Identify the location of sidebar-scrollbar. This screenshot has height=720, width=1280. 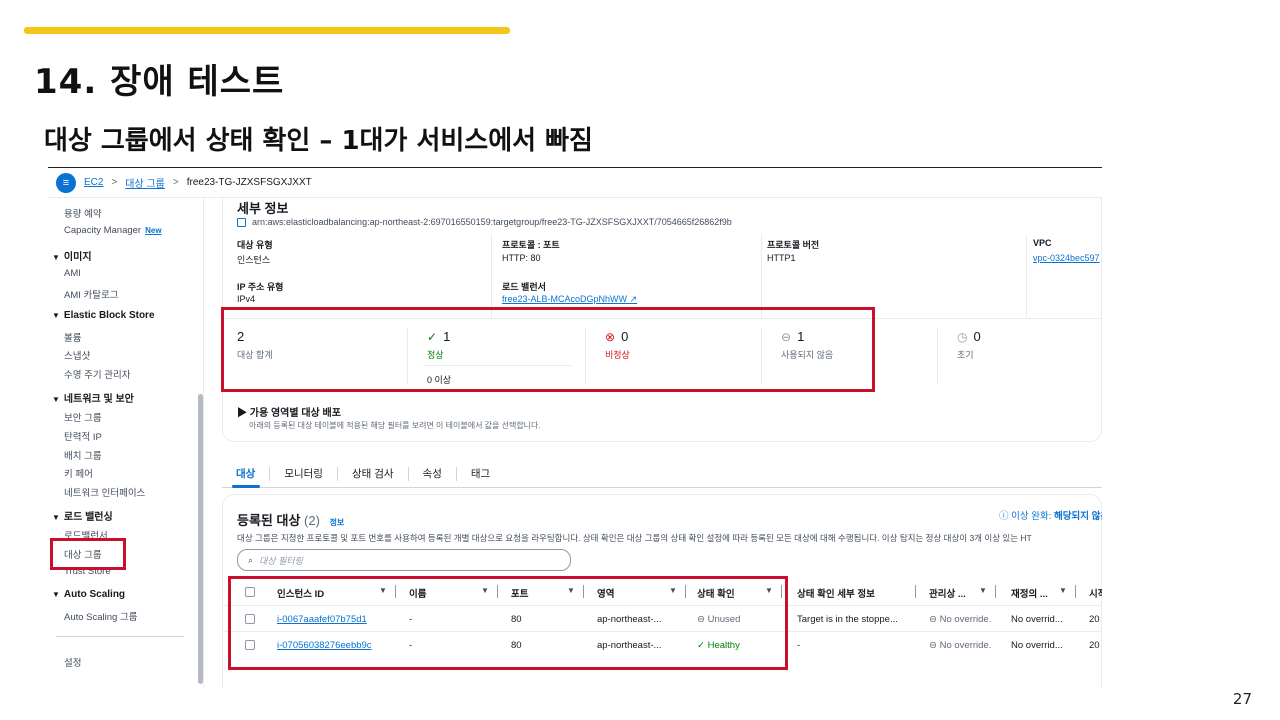
(200, 539).